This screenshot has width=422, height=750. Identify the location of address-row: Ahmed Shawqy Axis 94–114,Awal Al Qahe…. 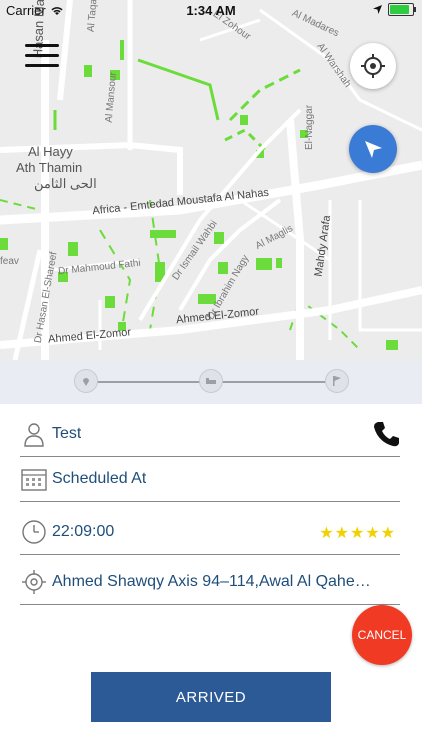
(210, 582).